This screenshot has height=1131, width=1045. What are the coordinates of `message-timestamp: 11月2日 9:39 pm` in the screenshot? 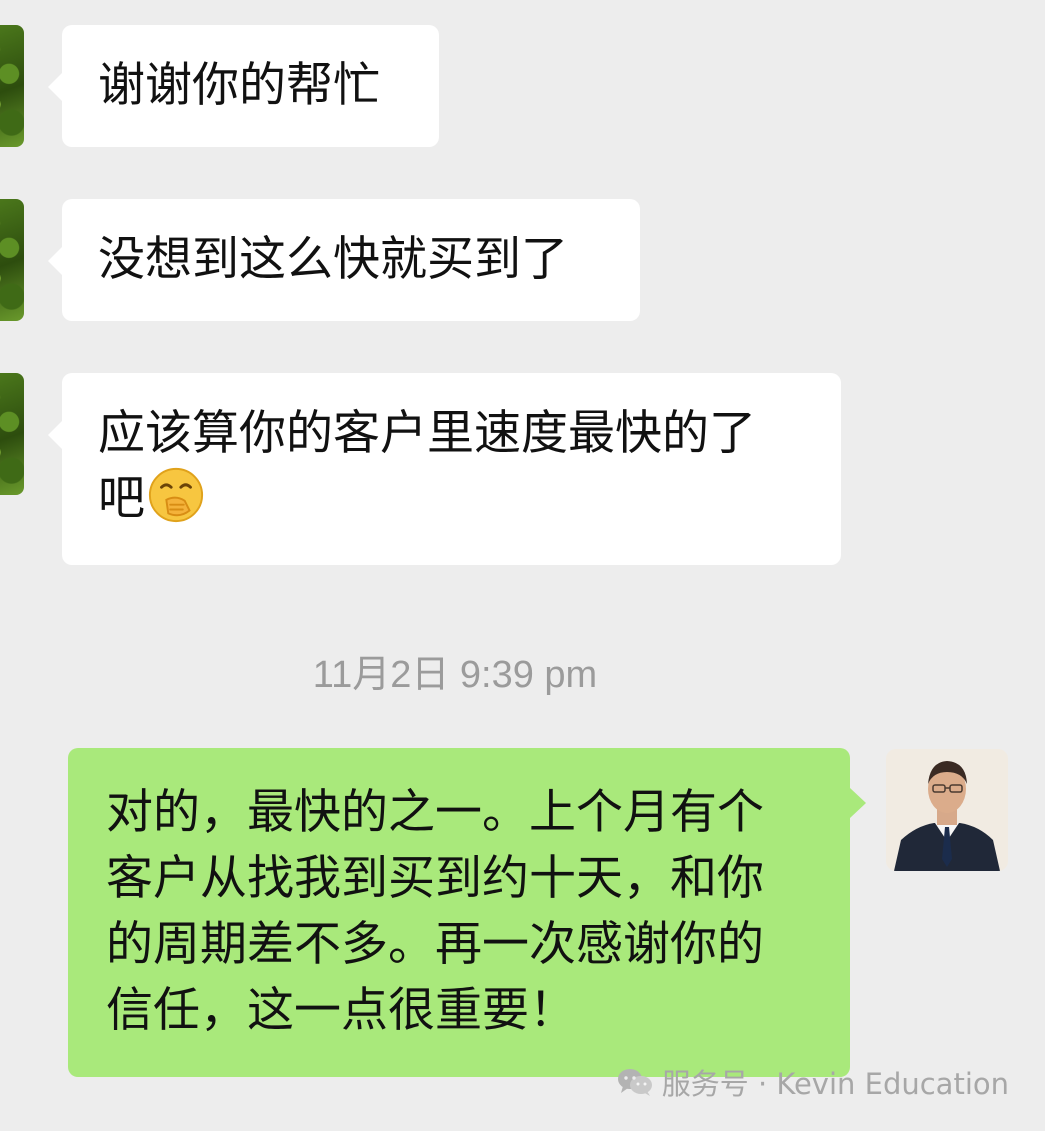 It's located at (455, 675).